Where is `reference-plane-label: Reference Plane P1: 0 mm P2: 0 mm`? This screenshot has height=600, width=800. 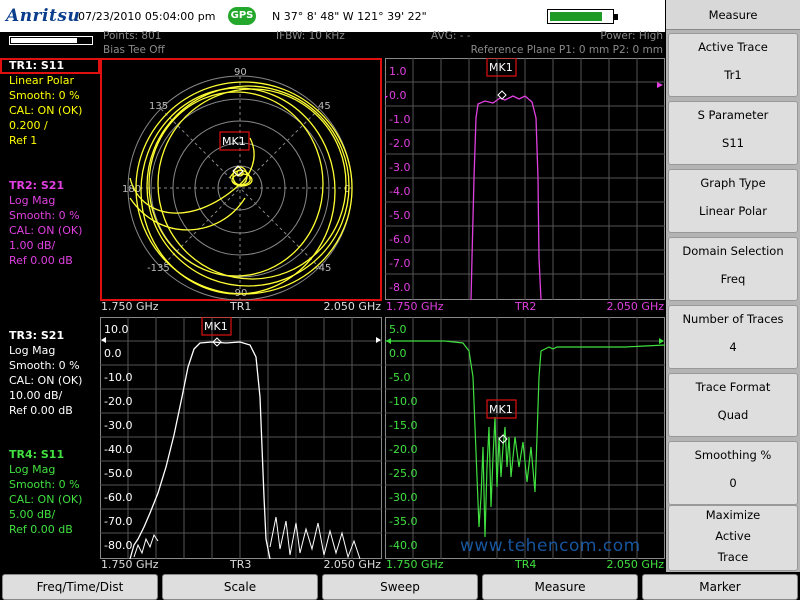
reference-plane-label: Reference Plane P1: 0 mm P2: 0 mm is located at coordinates (566, 50).